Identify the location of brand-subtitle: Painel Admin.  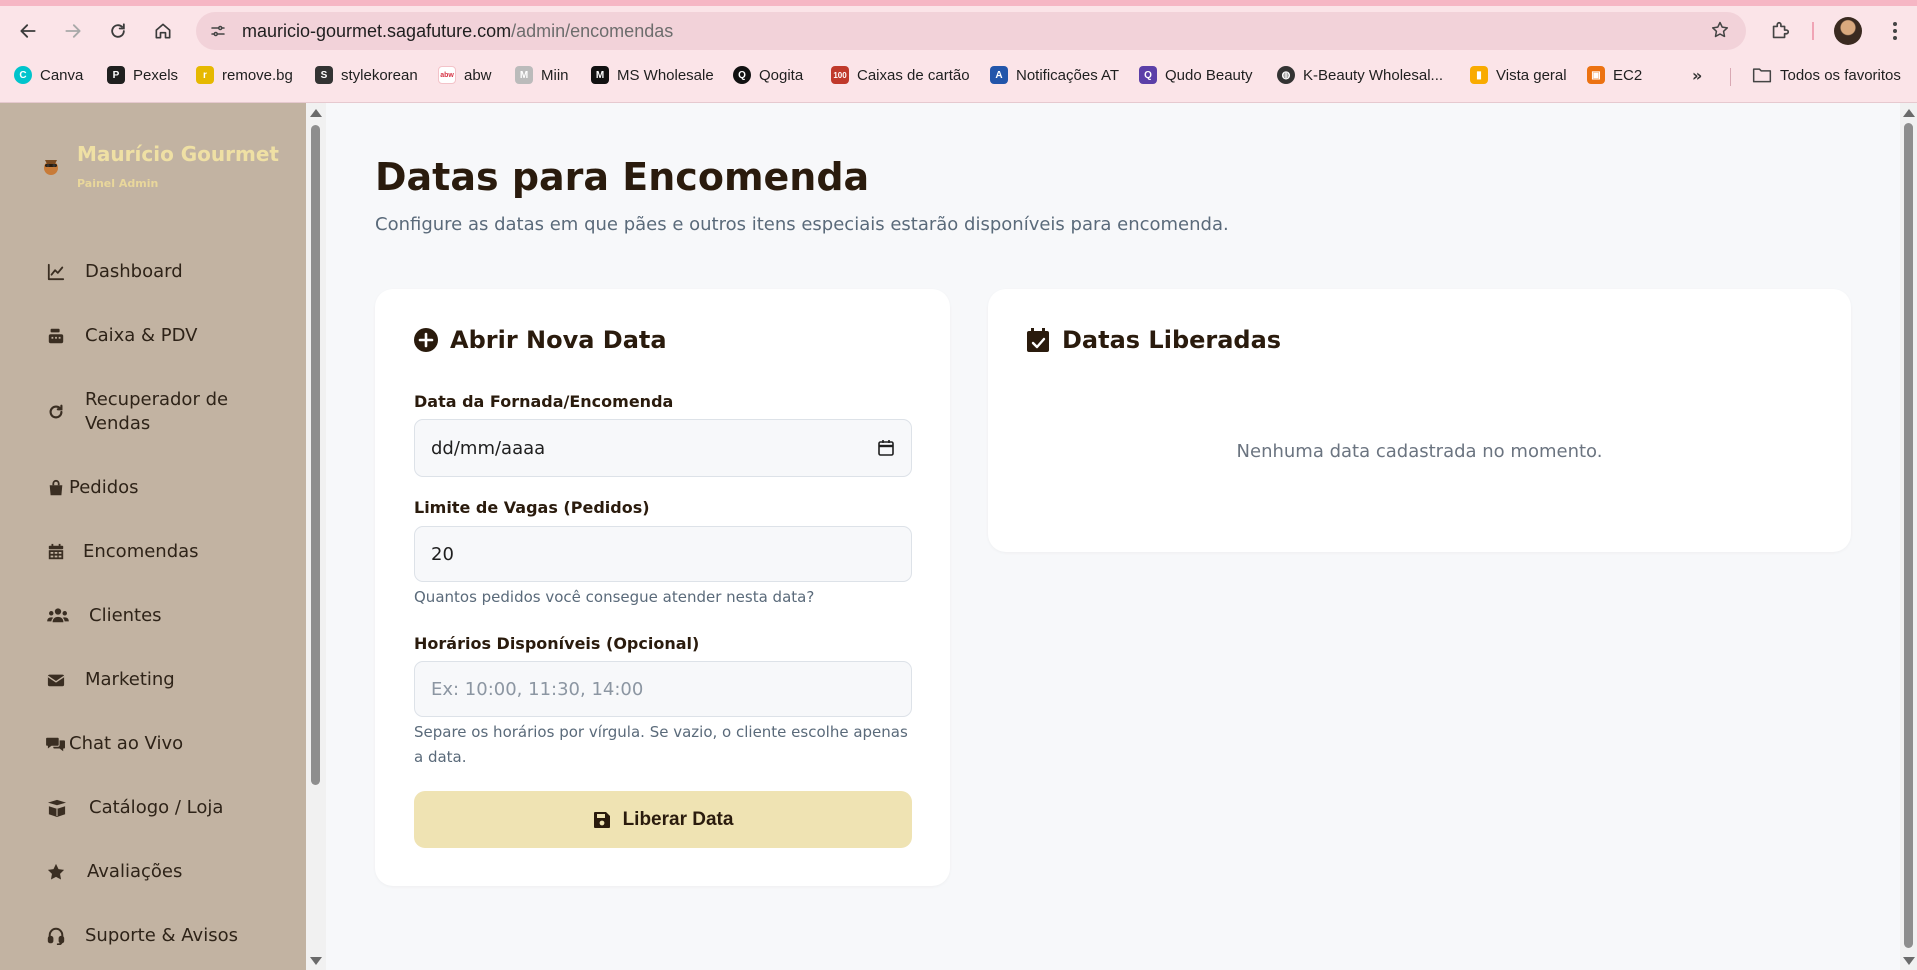
(118, 183).